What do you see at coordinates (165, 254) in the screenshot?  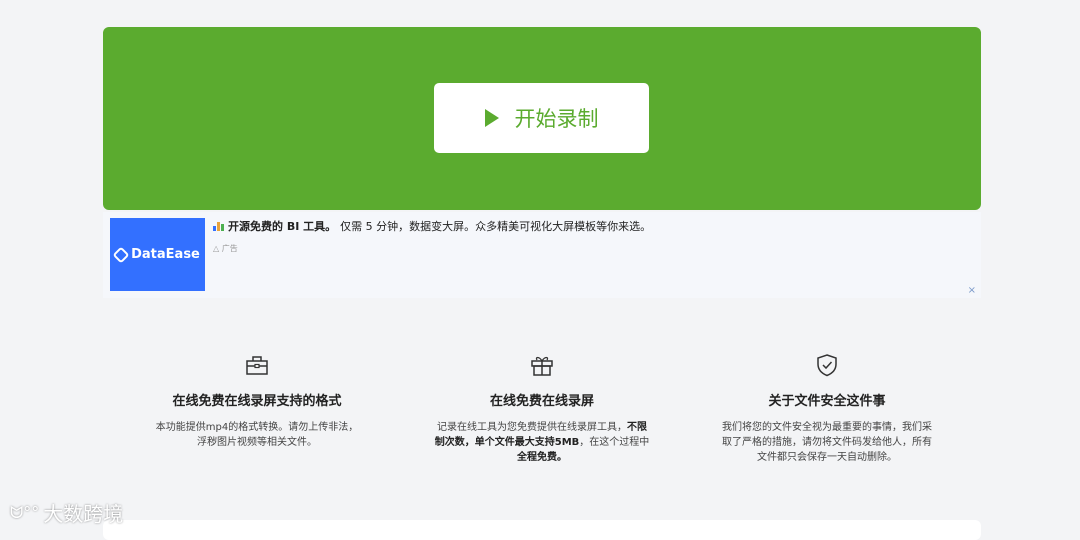 I see `ad-logo-text: DataEase` at bounding box center [165, 254].